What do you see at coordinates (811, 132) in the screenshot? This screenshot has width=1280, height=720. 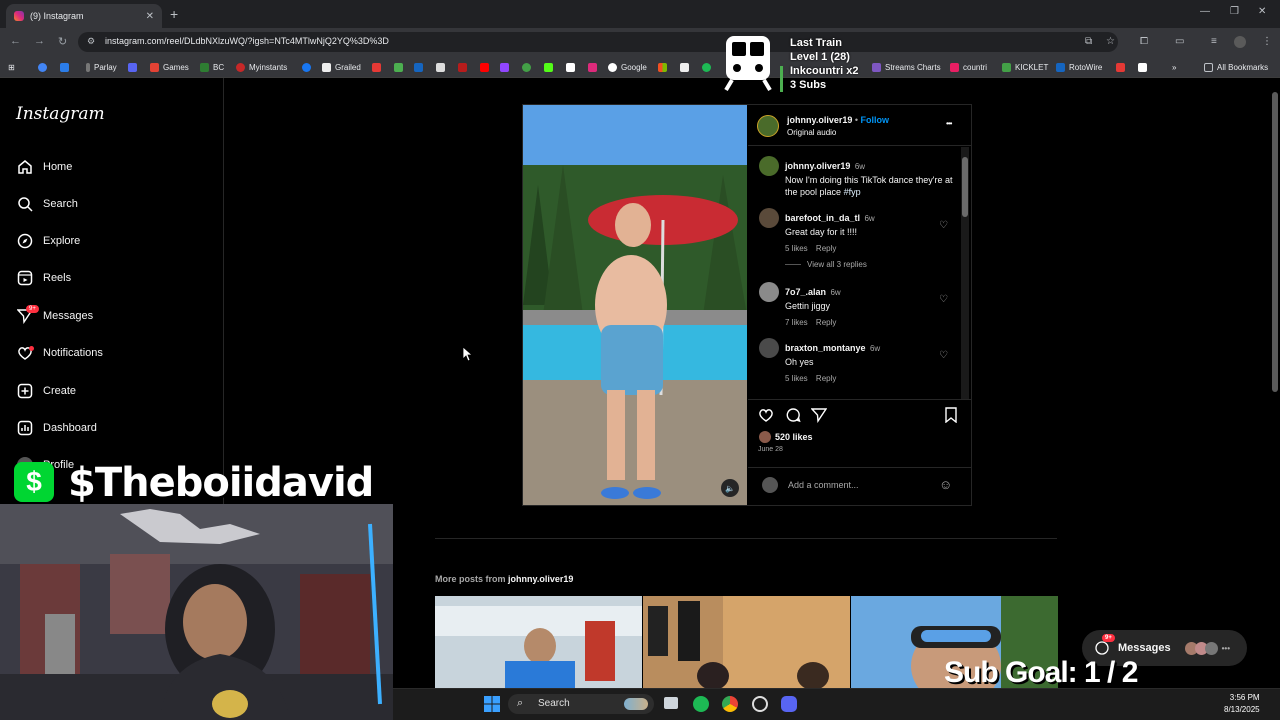 I see `original-audio-link: Original audio` at bounding box center [811, 132].